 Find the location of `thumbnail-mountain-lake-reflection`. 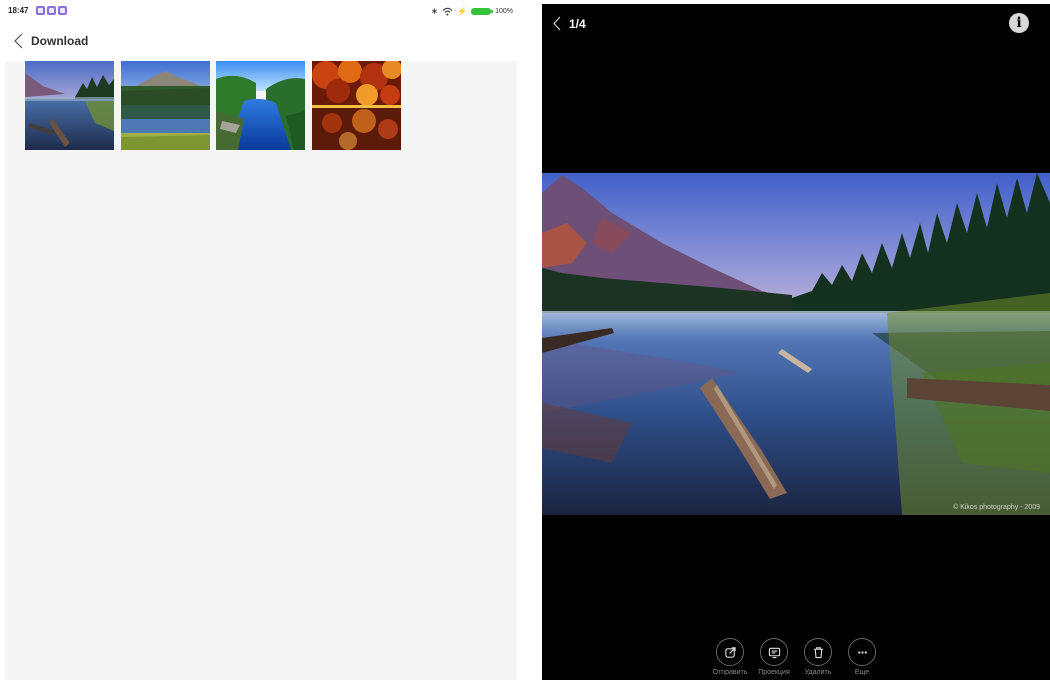

thumbnail-mountain-lake-reflection is located at coordinates (165, 105).